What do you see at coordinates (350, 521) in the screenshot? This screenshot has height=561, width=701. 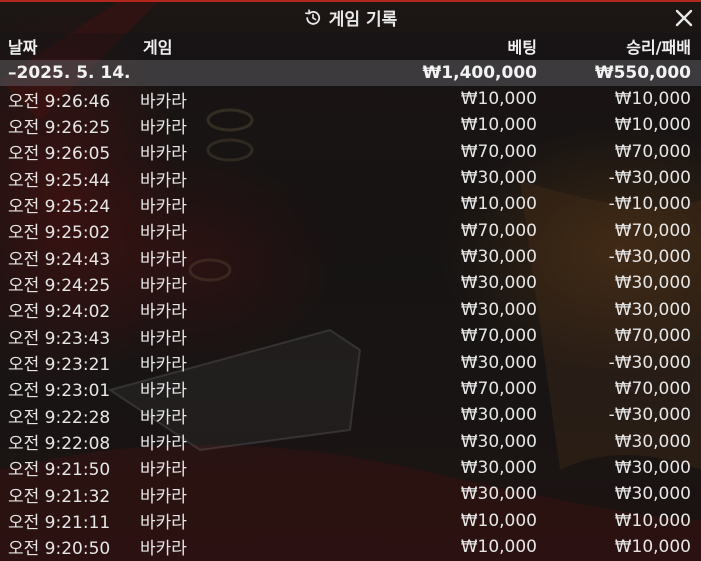 I see `table-row: 오전 9:21:11 바카라 ₩10,000 ₩10,000` at bounding box center [350, 521].